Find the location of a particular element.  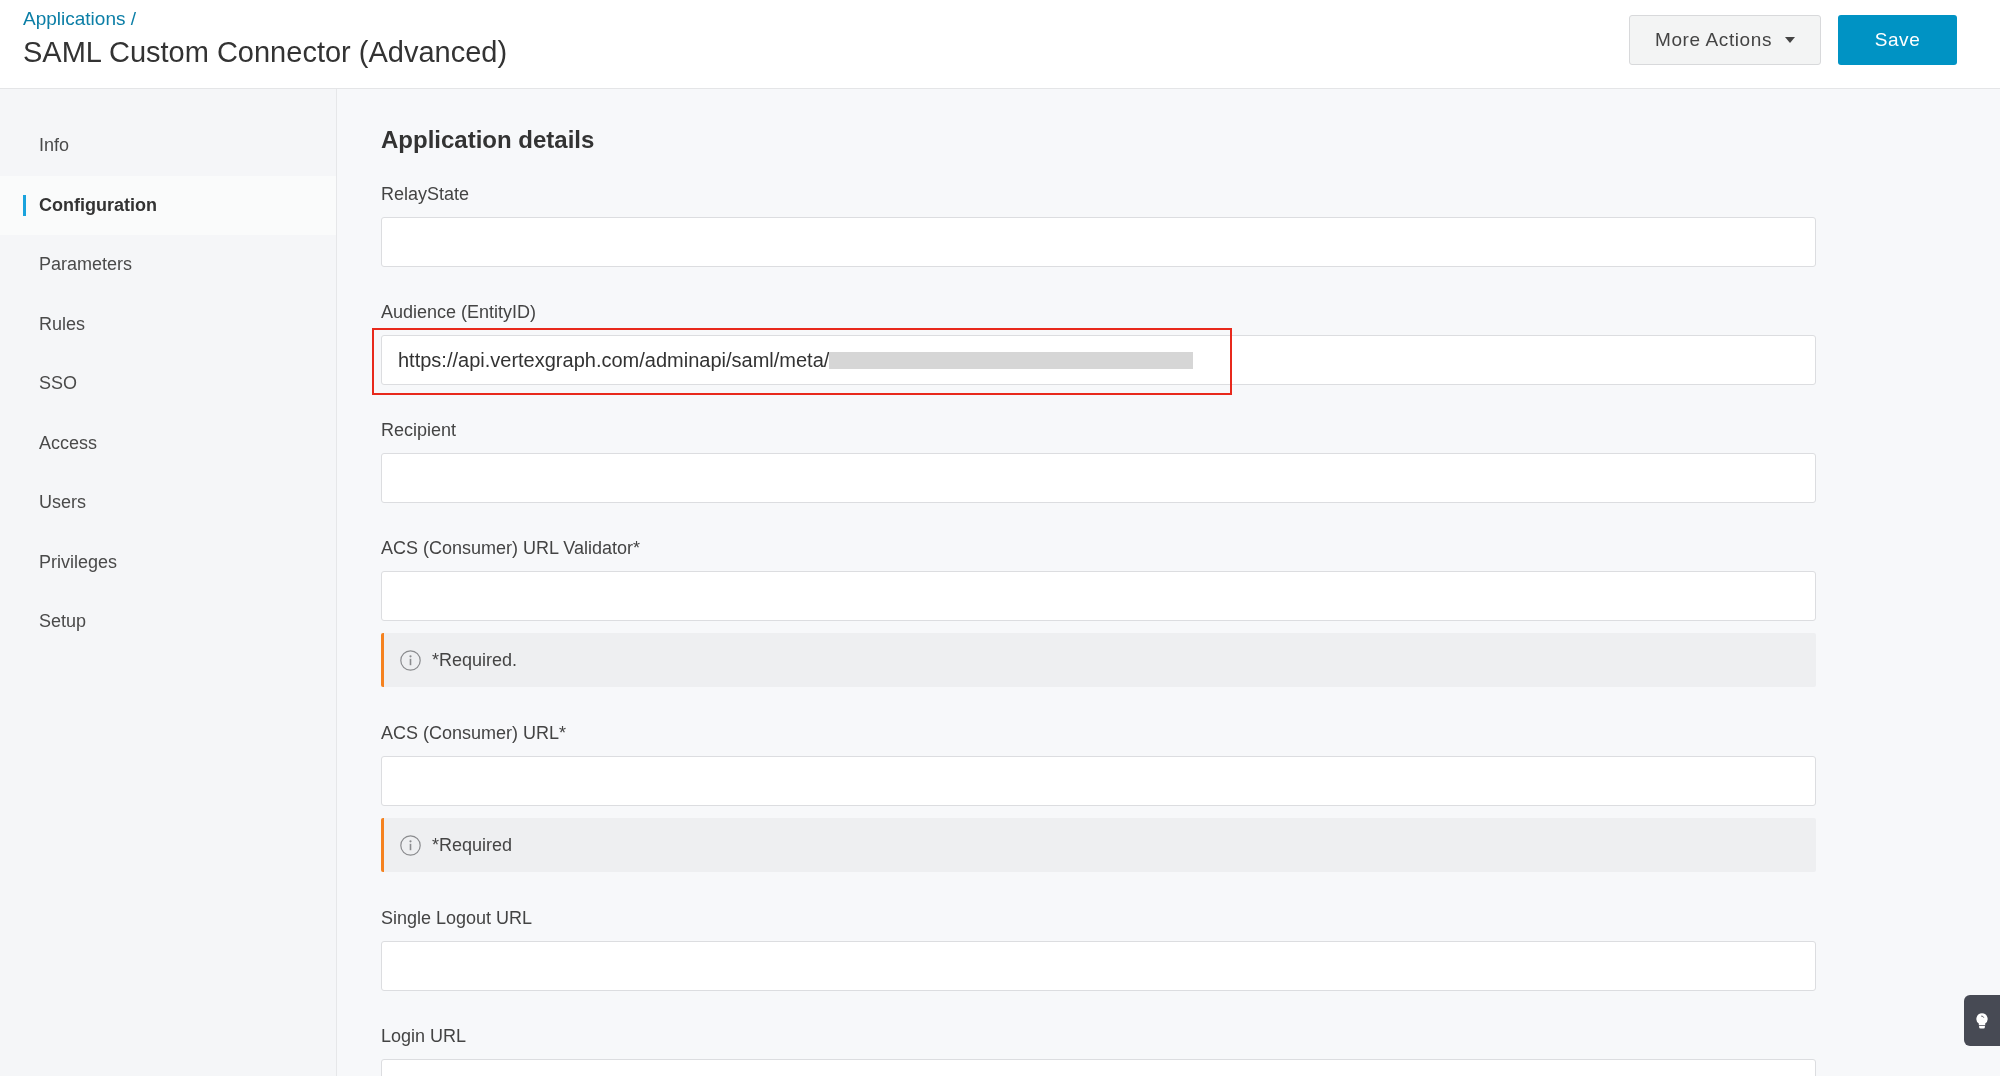

tips-button is located at coordinates (1982, 1020).